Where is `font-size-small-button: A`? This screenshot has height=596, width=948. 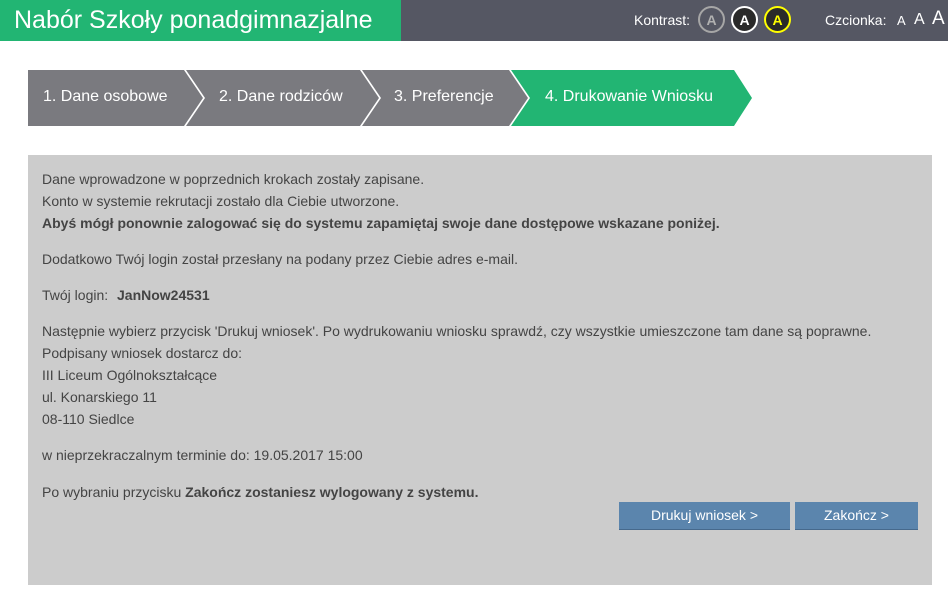 font-size-small-button: A is located at coordinates (901, 20).